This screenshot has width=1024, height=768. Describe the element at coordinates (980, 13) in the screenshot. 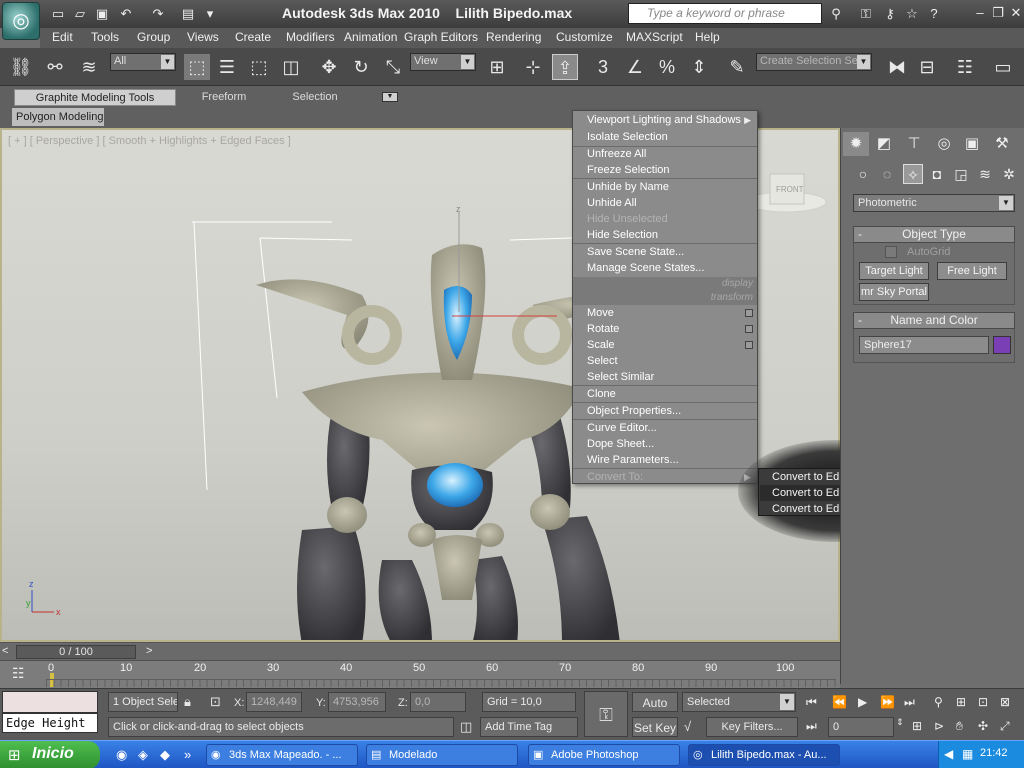

I see `minimize-icon: –` at that location.